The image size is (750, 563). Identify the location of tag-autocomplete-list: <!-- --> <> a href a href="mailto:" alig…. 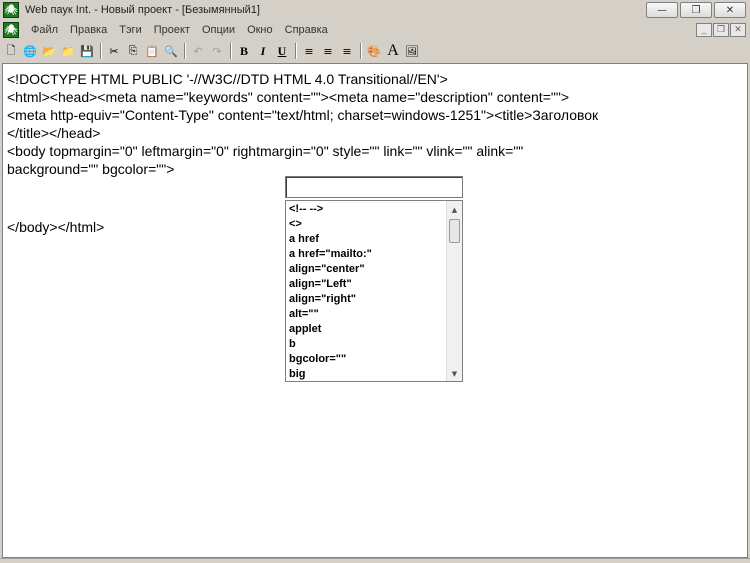
(374, 291).